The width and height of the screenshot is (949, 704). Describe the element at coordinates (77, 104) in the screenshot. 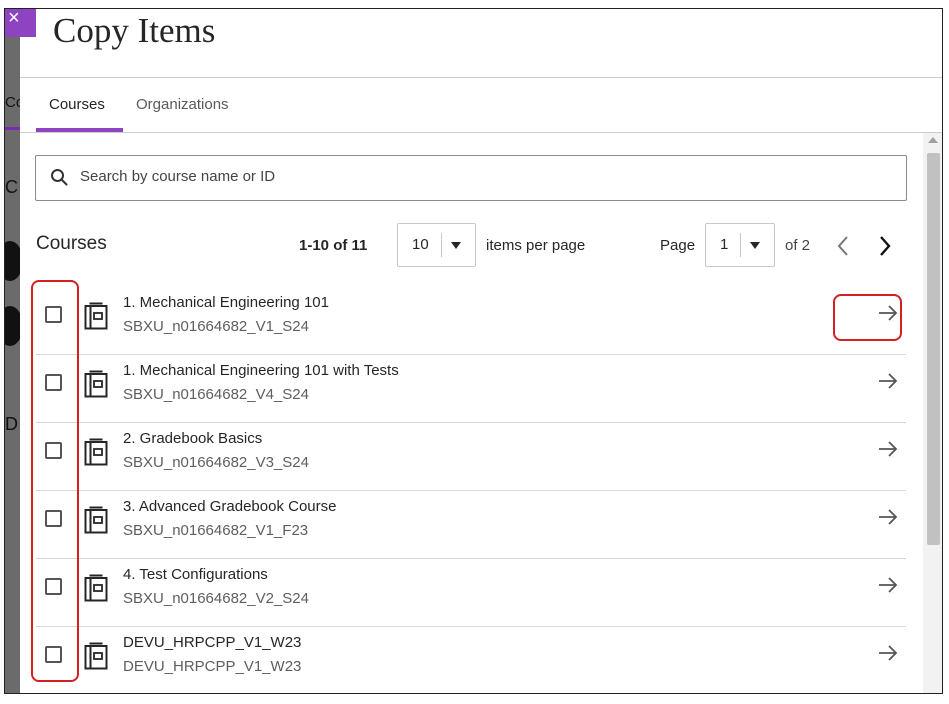

I see `tab-courses: Courses` at that location.